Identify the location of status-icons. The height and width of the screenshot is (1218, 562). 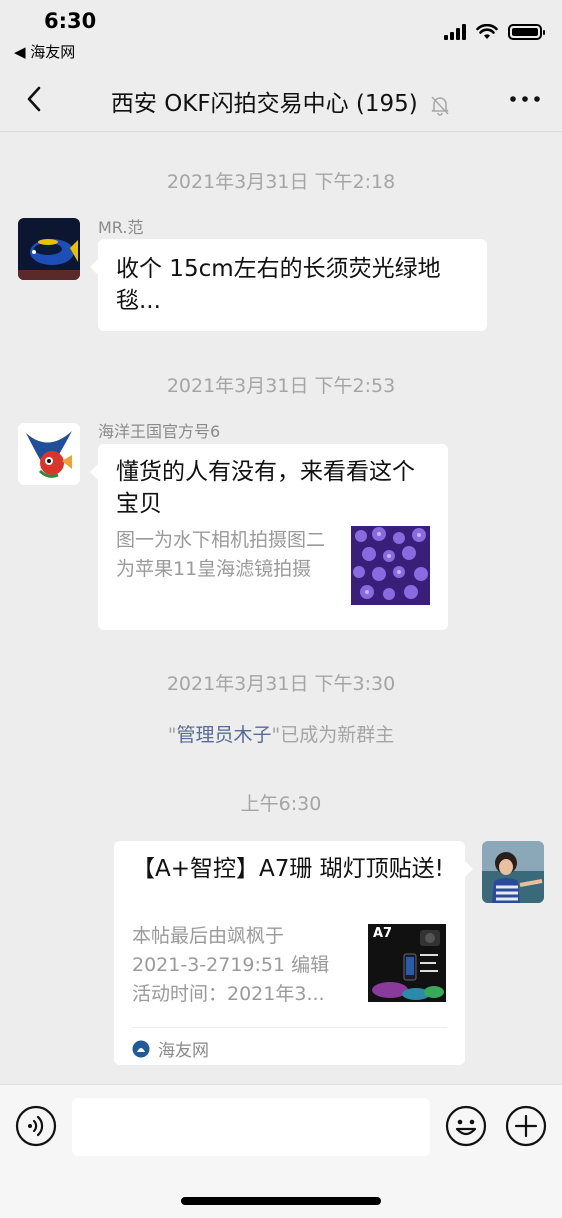
(494, 32).